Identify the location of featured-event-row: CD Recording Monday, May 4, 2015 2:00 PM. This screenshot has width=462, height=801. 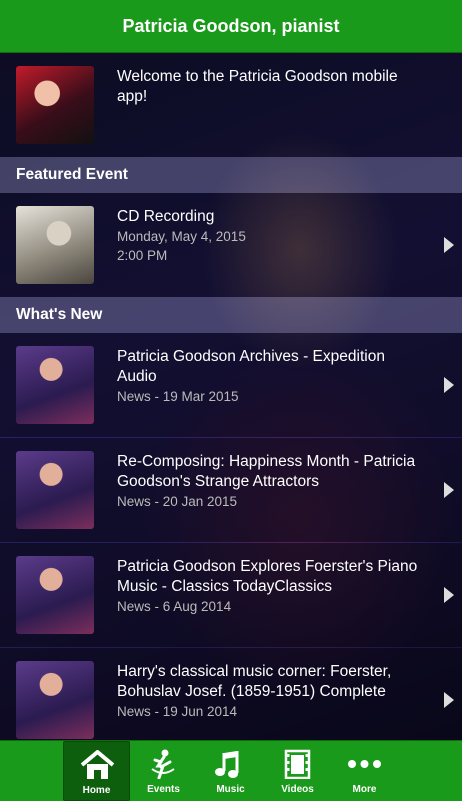
(231, 245).